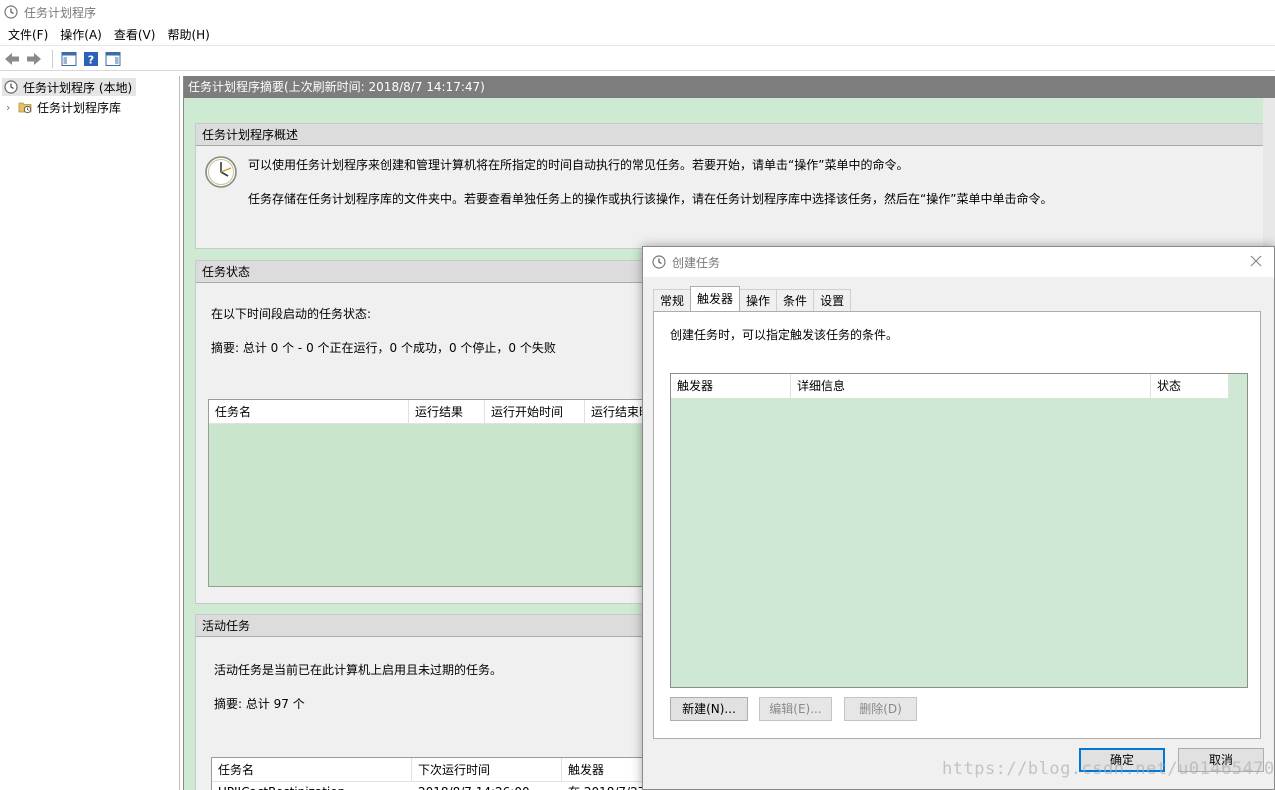 The image size is (1275, 790). Describe the element at coordinates (221, 172) in the screenshot. I see `scheduler-clock-icon` at that location.